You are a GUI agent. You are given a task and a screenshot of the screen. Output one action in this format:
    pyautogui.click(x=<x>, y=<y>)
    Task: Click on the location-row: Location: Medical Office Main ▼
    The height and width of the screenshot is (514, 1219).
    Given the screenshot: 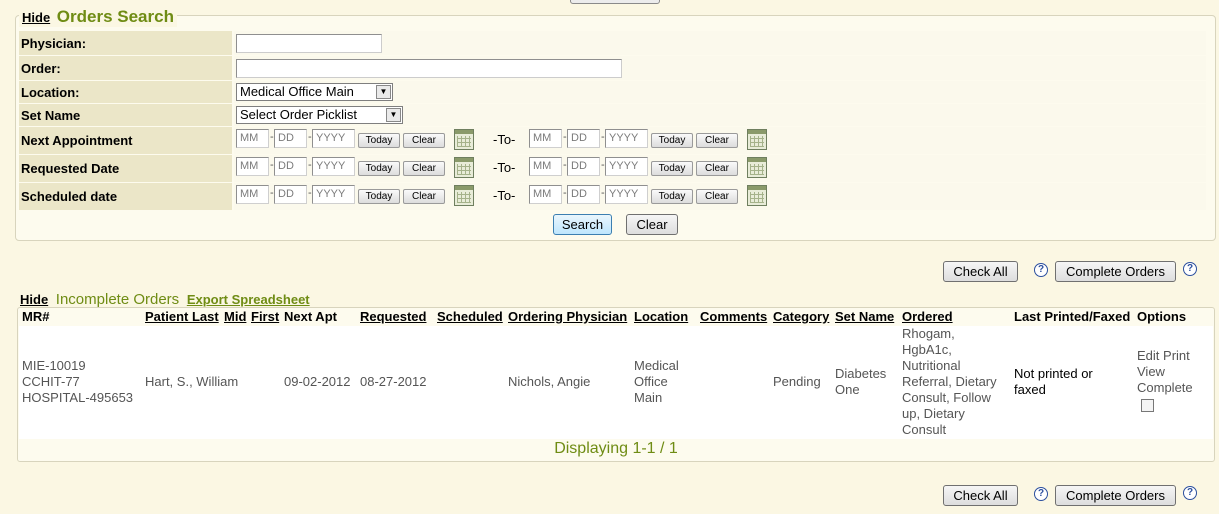 What is the action you would take?
    pyautogui.click(x=612, y=92)
    